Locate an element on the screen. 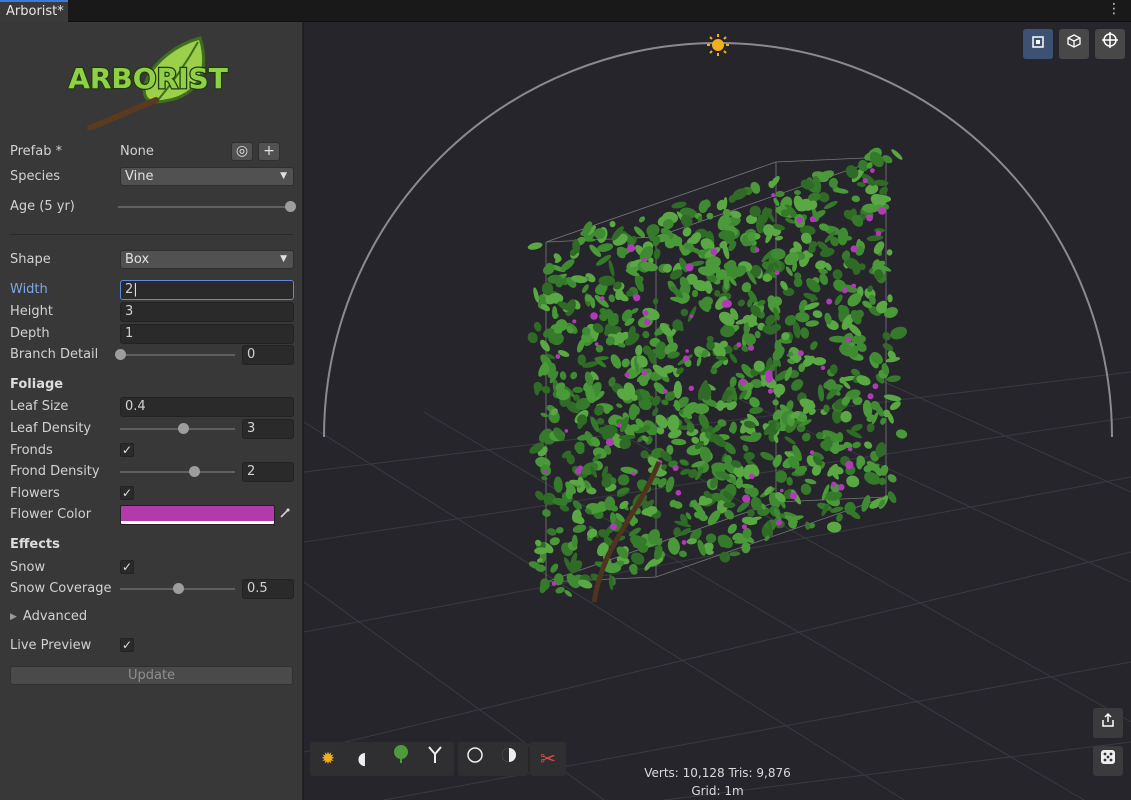 The height and width of the screenshot is (800, 1131). prefab-add-button: + is located at coordinates (269, 151).